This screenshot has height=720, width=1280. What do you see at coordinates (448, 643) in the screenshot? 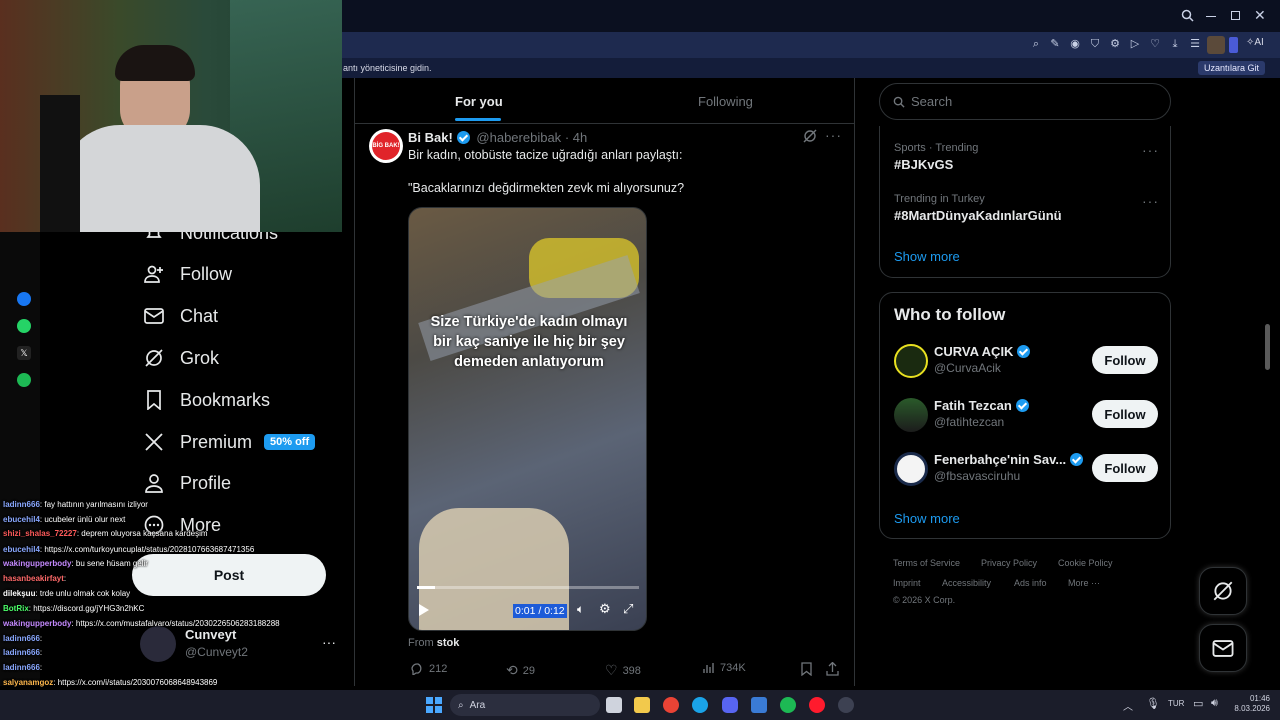
I see `tweet-source-link: stok` at bounding box center [448, 643].